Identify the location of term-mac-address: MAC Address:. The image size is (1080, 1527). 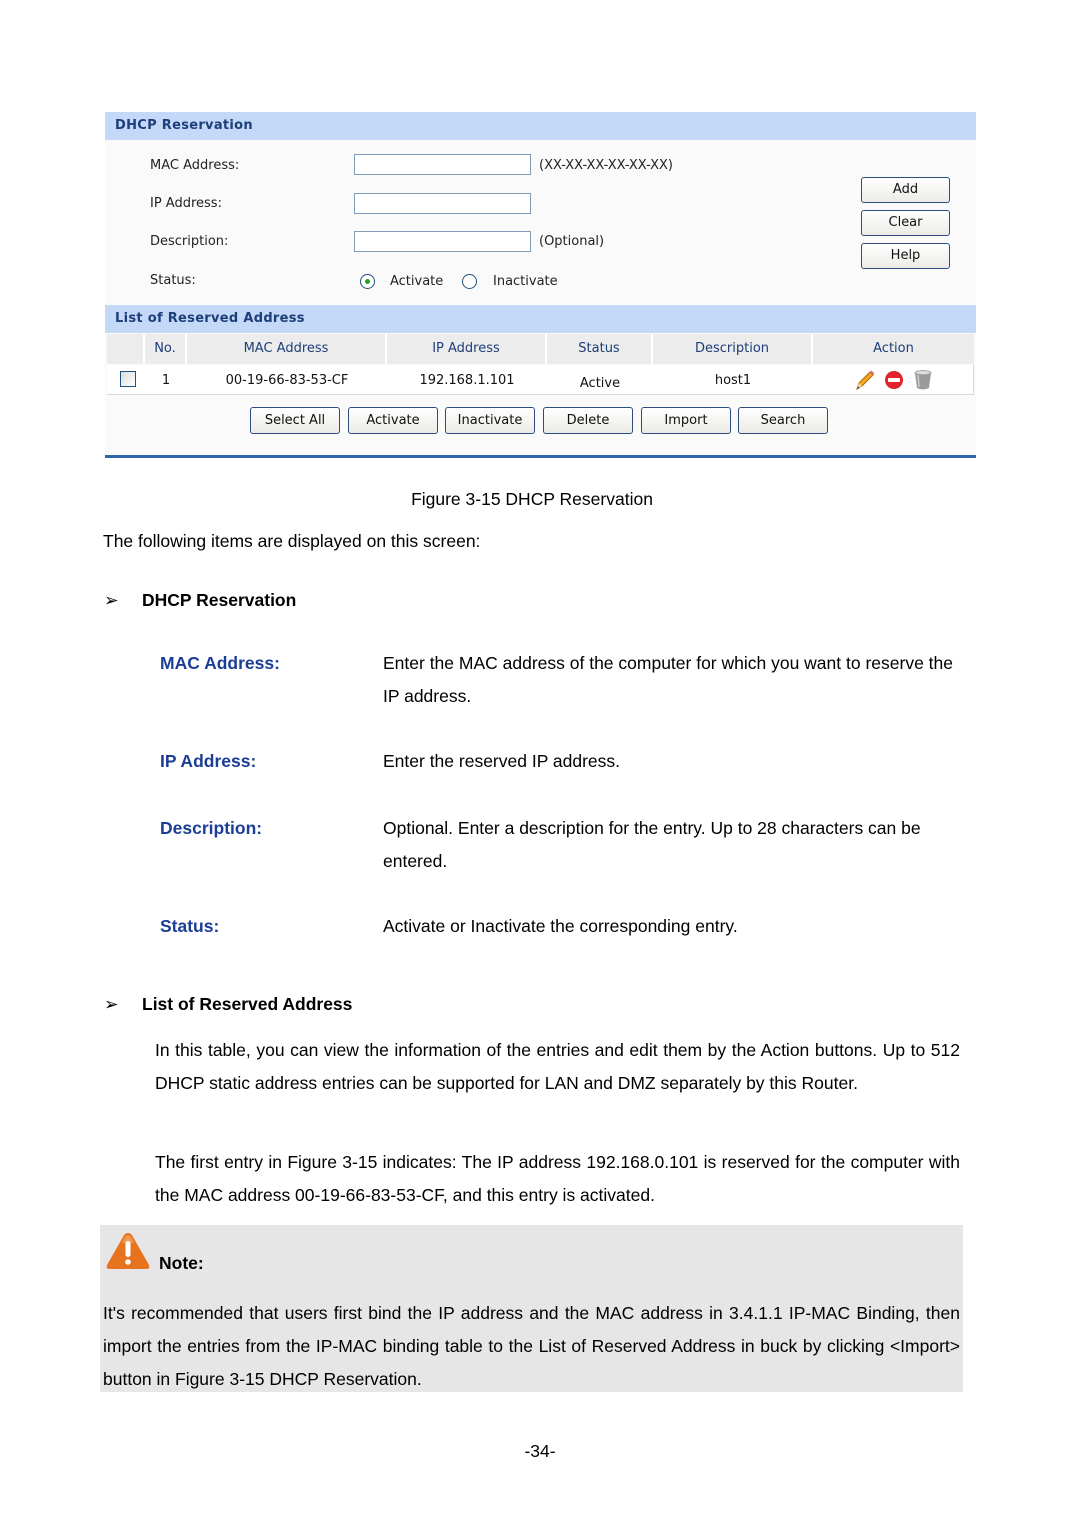
(220, 663).